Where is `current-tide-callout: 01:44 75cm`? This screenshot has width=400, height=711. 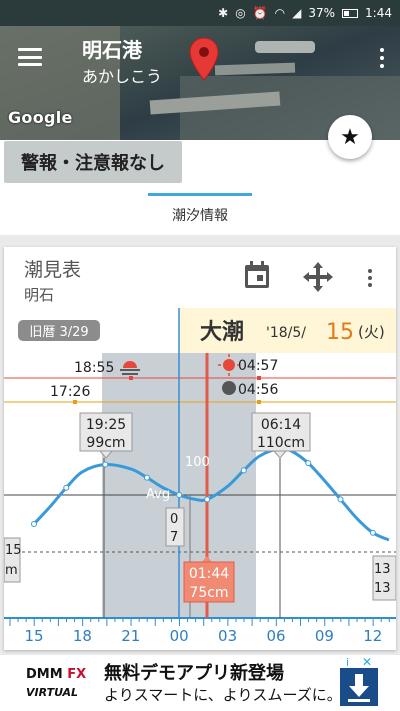
current-tide-callout: 01:44 75cm is located at coordinates (209, 579).